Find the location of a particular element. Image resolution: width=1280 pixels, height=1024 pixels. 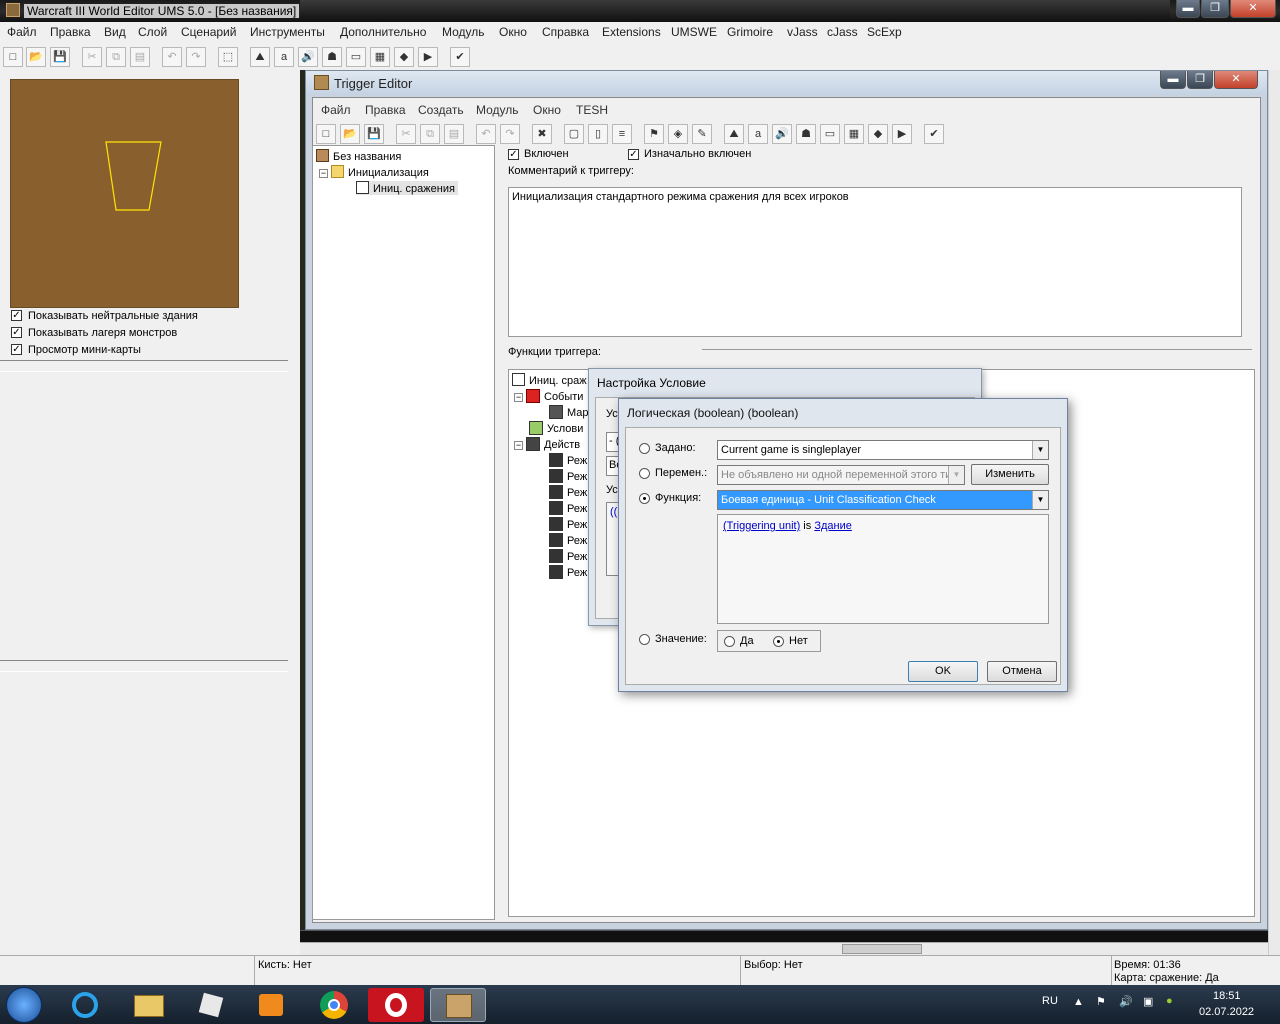

preset-select: Current game is singleplayer ▼ is located at coordinates (883, 450).